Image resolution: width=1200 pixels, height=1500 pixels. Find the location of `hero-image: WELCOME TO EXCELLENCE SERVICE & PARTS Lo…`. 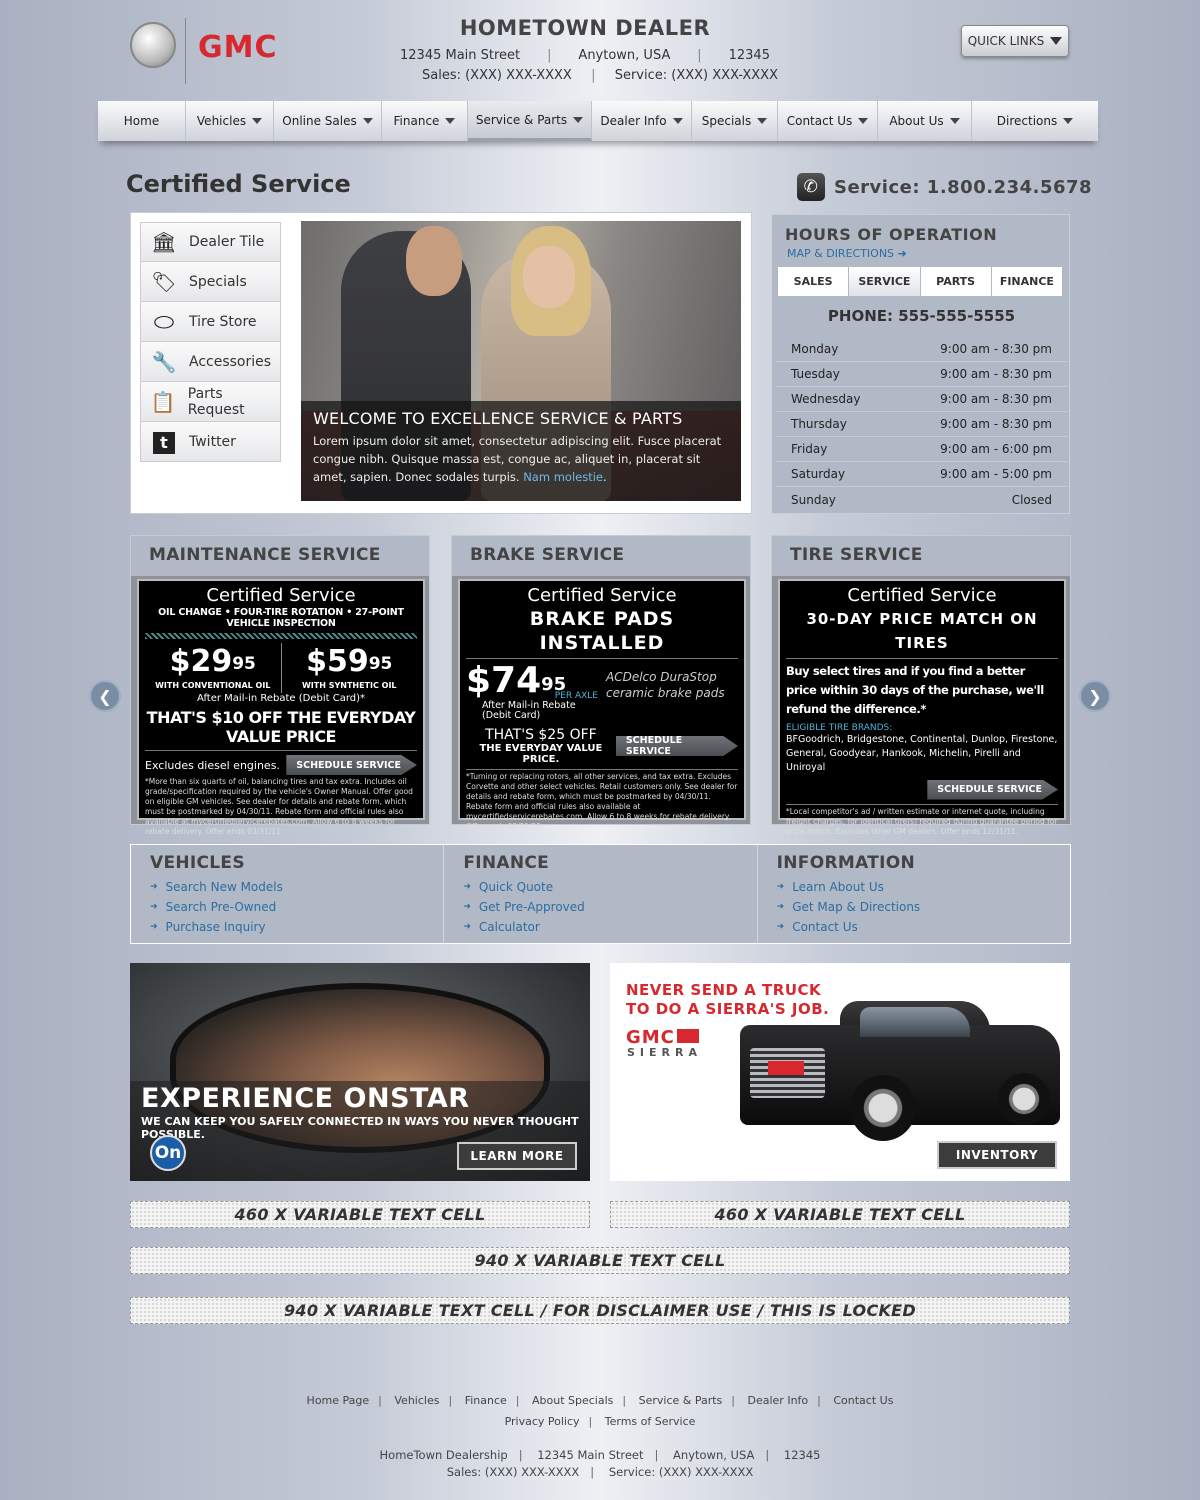

hero-image: WELCOME TO EXCELLENCE SERVICE & PARTS Lo… is located at coordinates (521, 361).